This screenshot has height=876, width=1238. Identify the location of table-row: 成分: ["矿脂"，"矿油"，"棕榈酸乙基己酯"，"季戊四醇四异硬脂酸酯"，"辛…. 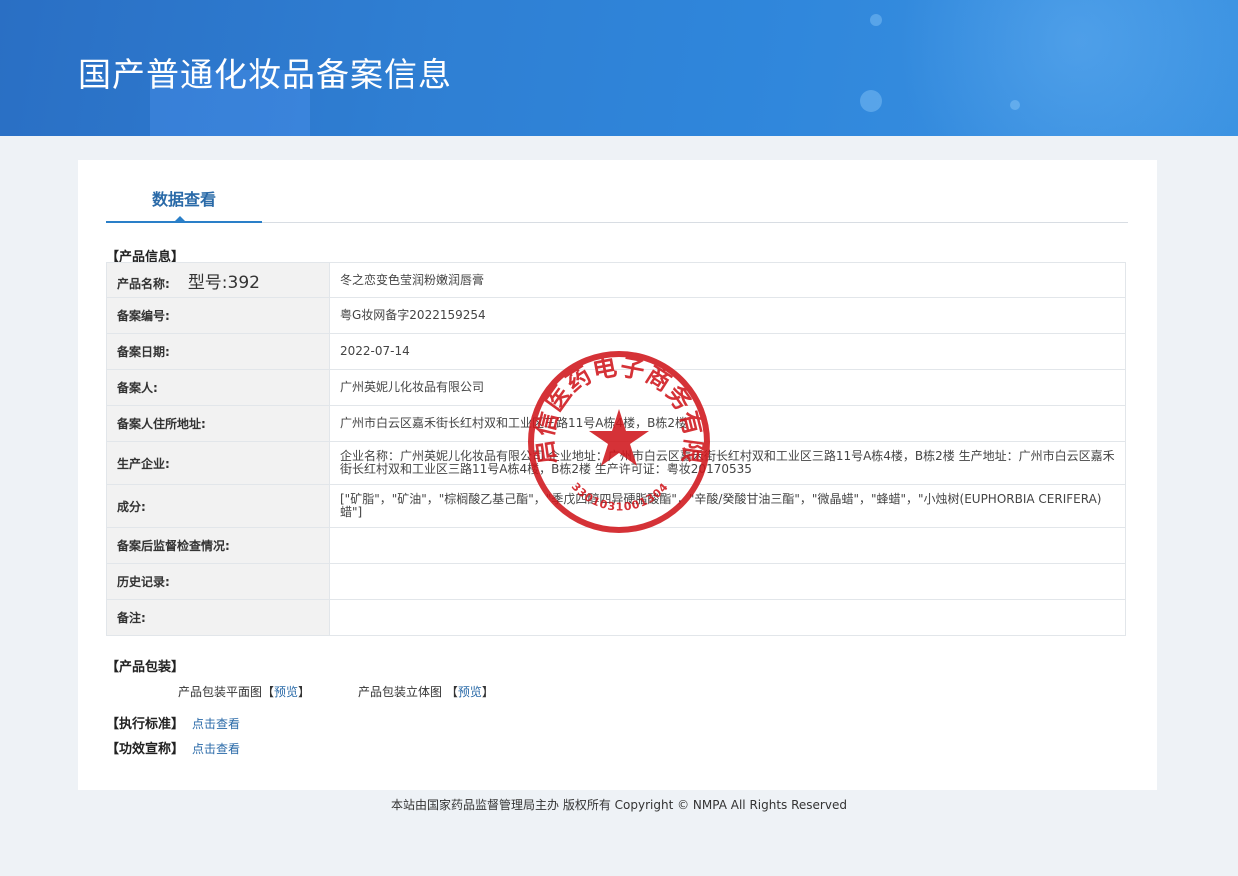
(616, 506).